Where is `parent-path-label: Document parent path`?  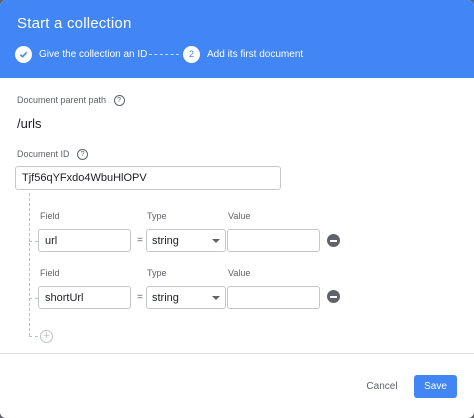 parent-path-label: Document parent path is located at coordinates (62, 100).